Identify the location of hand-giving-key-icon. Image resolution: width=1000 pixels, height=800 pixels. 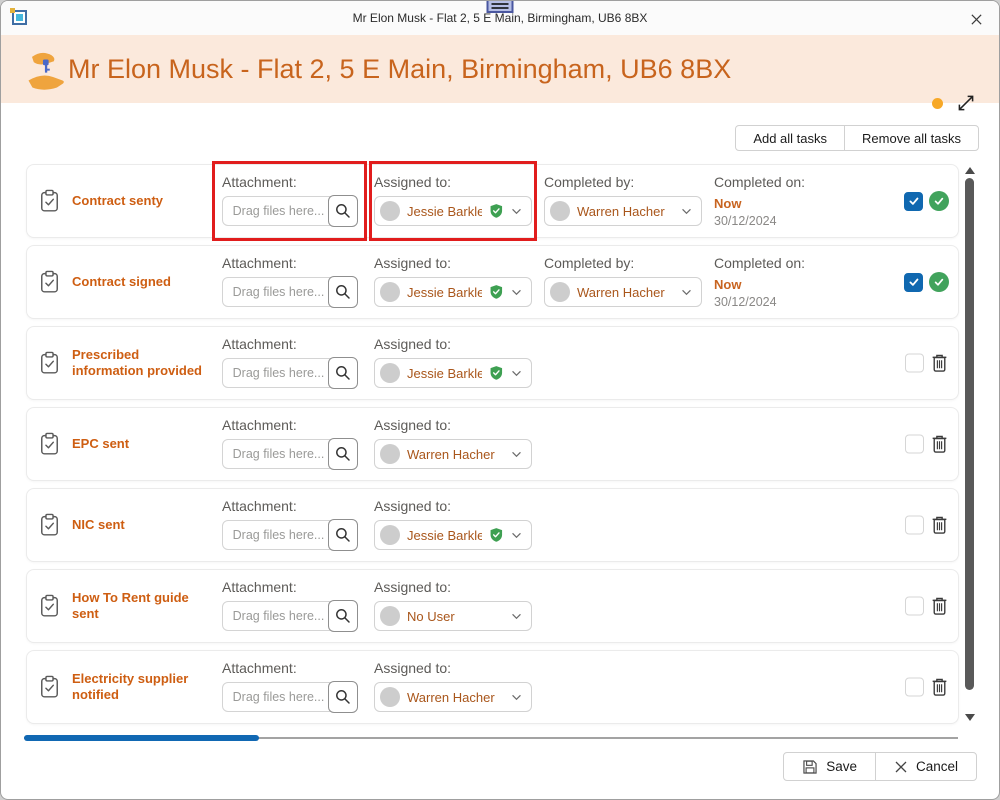
(46, 71).